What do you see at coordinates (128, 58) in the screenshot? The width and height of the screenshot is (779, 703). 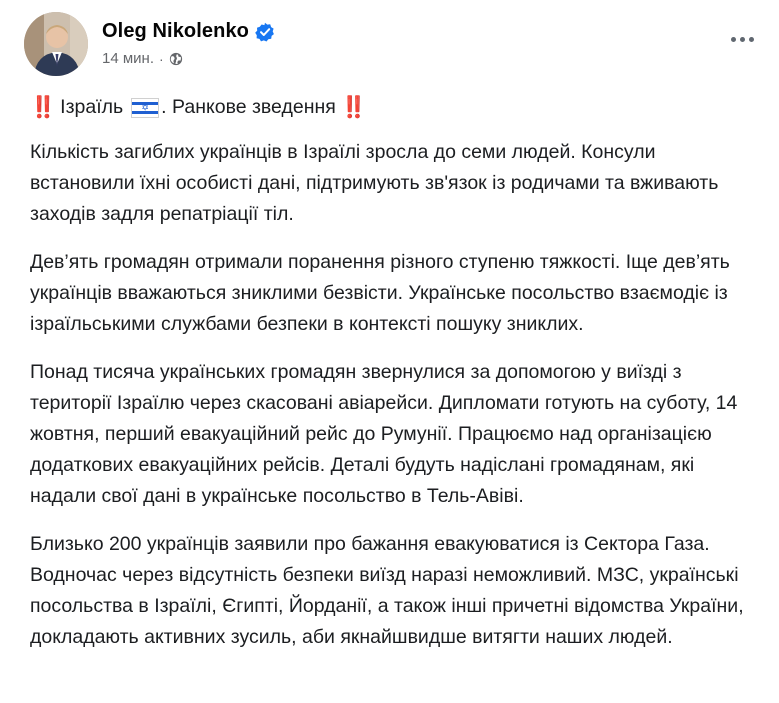 I see `post-timestamp: 14 мин.` at bounding box center [128, 58].